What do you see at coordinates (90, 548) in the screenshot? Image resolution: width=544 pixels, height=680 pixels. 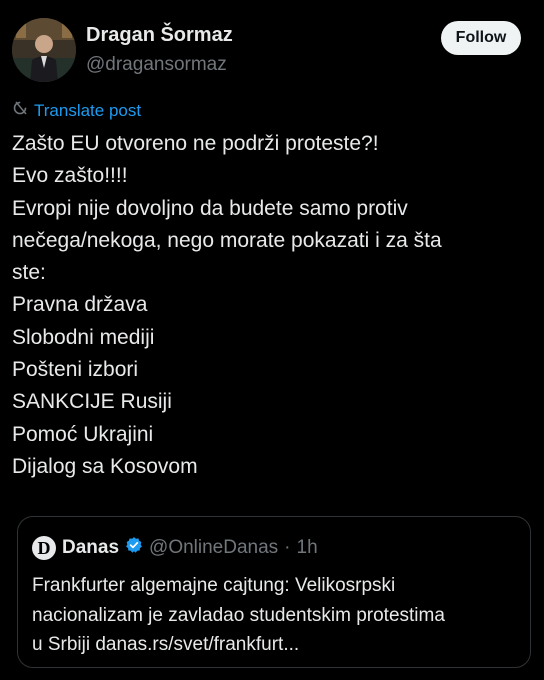 I see `quoted-author-name: Danas` at bounding box center [90, 548].